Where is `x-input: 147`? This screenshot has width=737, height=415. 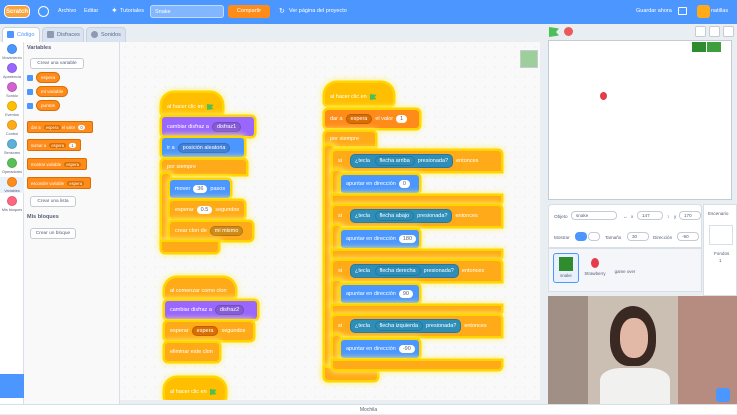
x-input: 147 is located at coordinates (650, 215).